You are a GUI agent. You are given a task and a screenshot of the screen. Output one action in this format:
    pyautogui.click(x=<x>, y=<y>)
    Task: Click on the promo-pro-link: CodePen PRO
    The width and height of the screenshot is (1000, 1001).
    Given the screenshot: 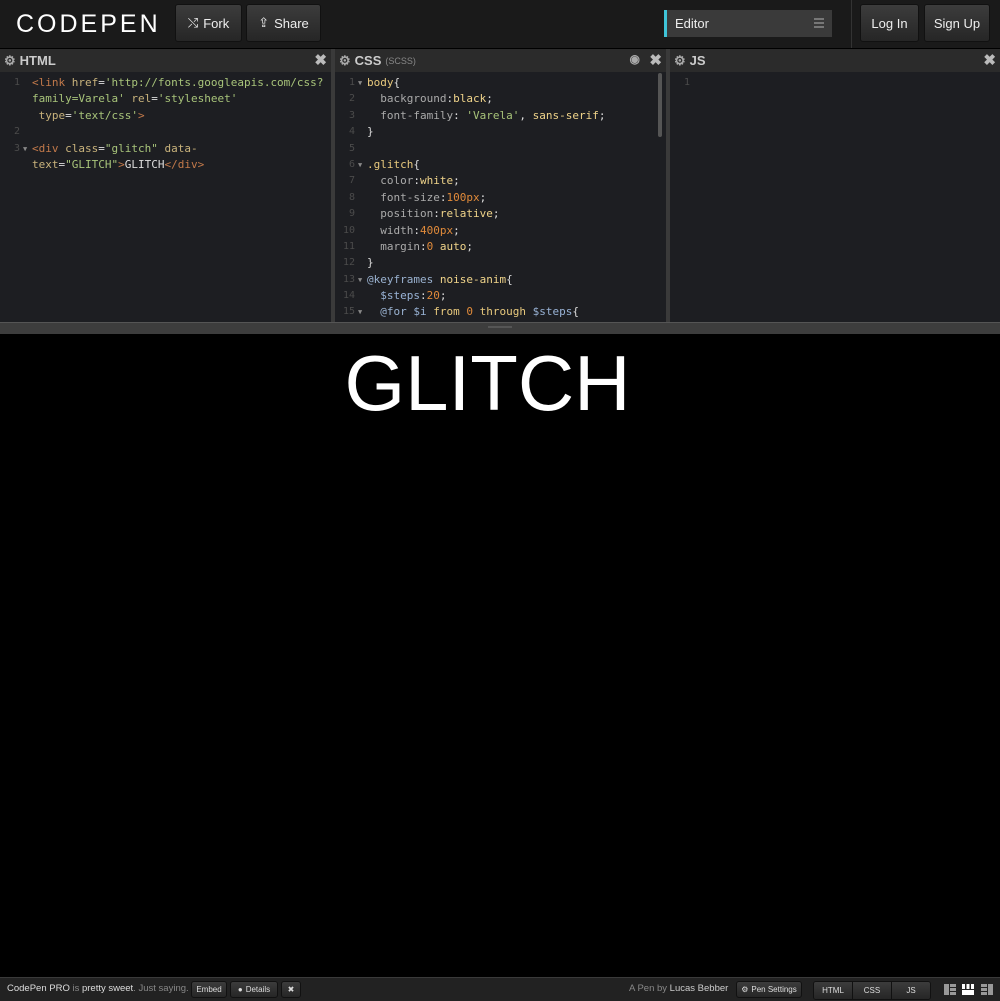 What is the action you would take?
    pyautogui.click(x=38, y=988)
    